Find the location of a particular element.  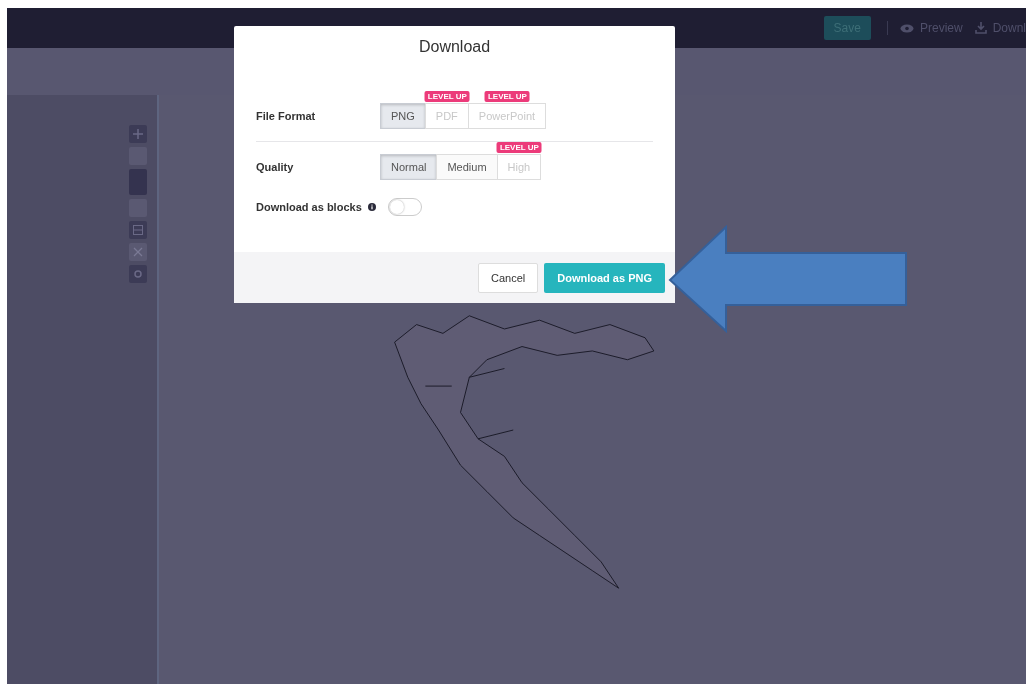

plus-icon is located at coordinates (138, 134).